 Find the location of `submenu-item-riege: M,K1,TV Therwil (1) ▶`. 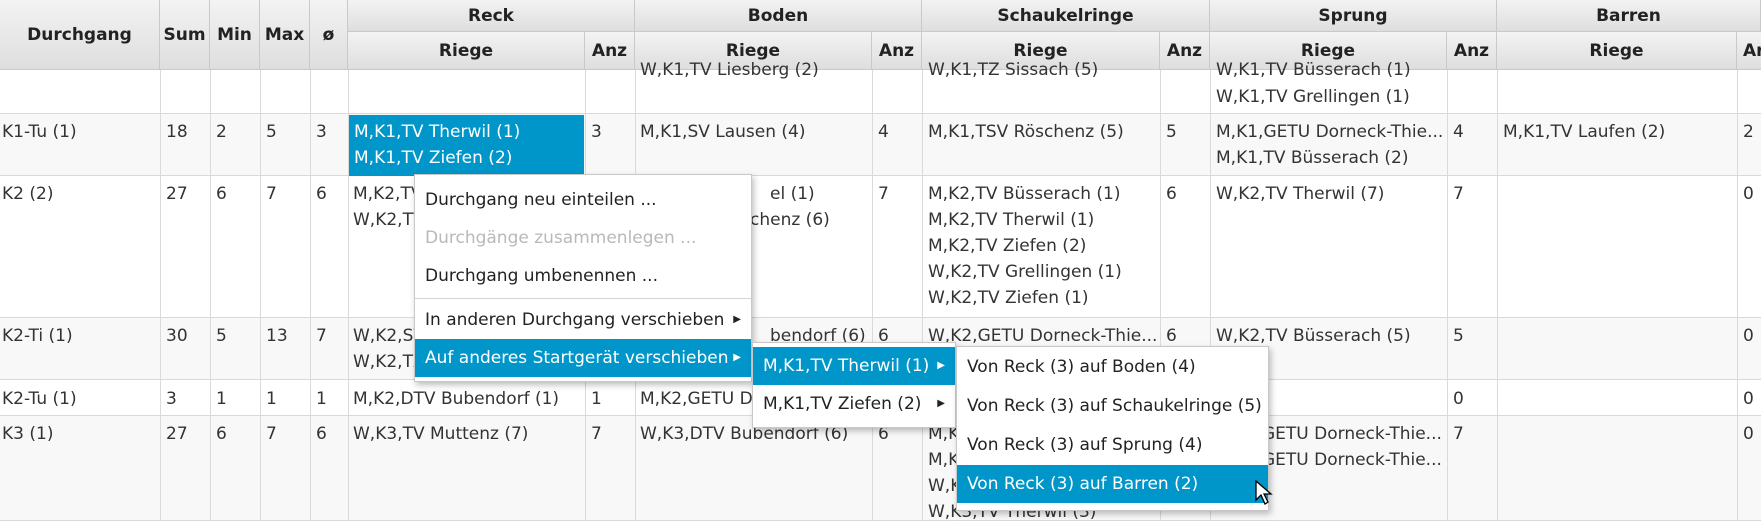

submenu-item-riege: M,K1,TV Therwil (1) ▶ is located at coordinates (854, 366).